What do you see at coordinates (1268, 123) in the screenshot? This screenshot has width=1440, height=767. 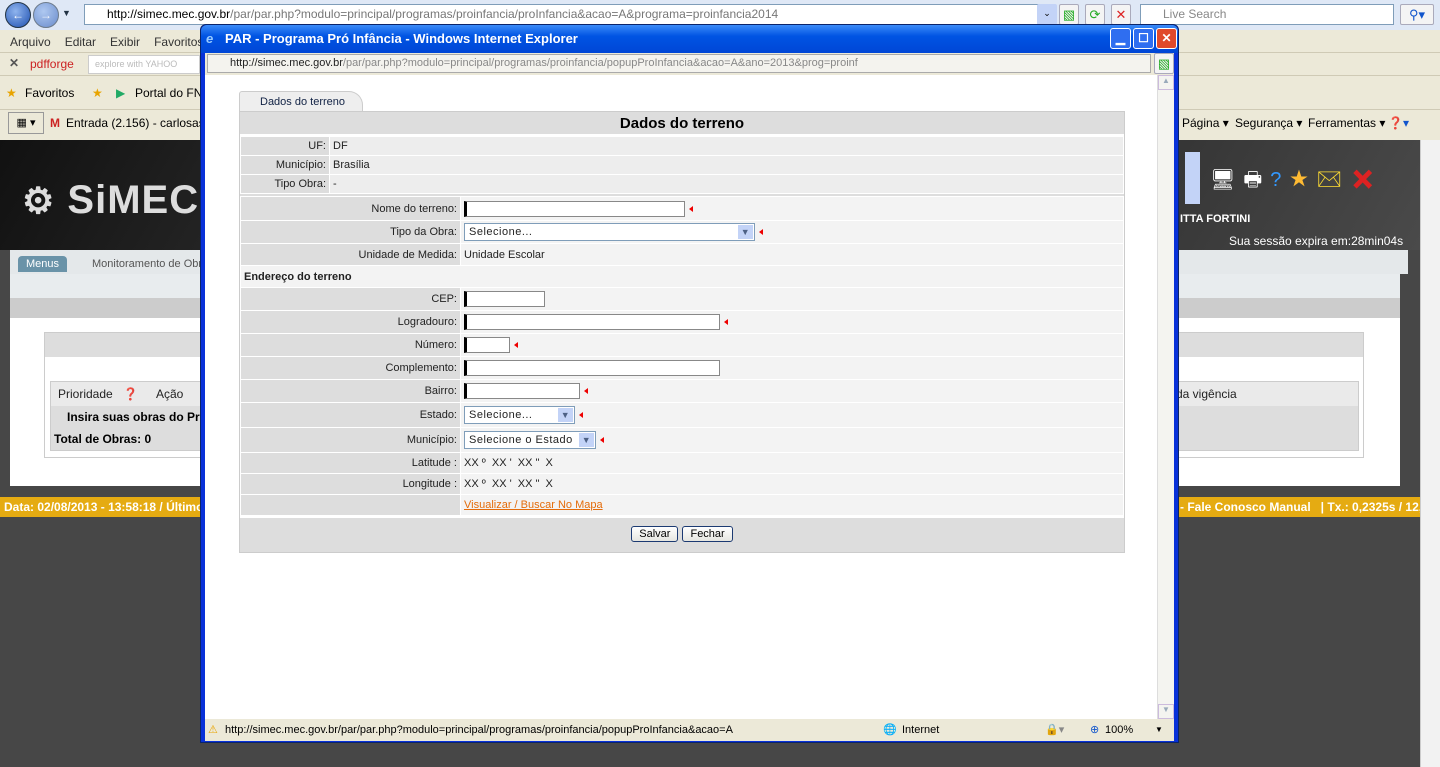 I see `menu-seguranca: Segurança ▾` at bounding box center [1268, 123].